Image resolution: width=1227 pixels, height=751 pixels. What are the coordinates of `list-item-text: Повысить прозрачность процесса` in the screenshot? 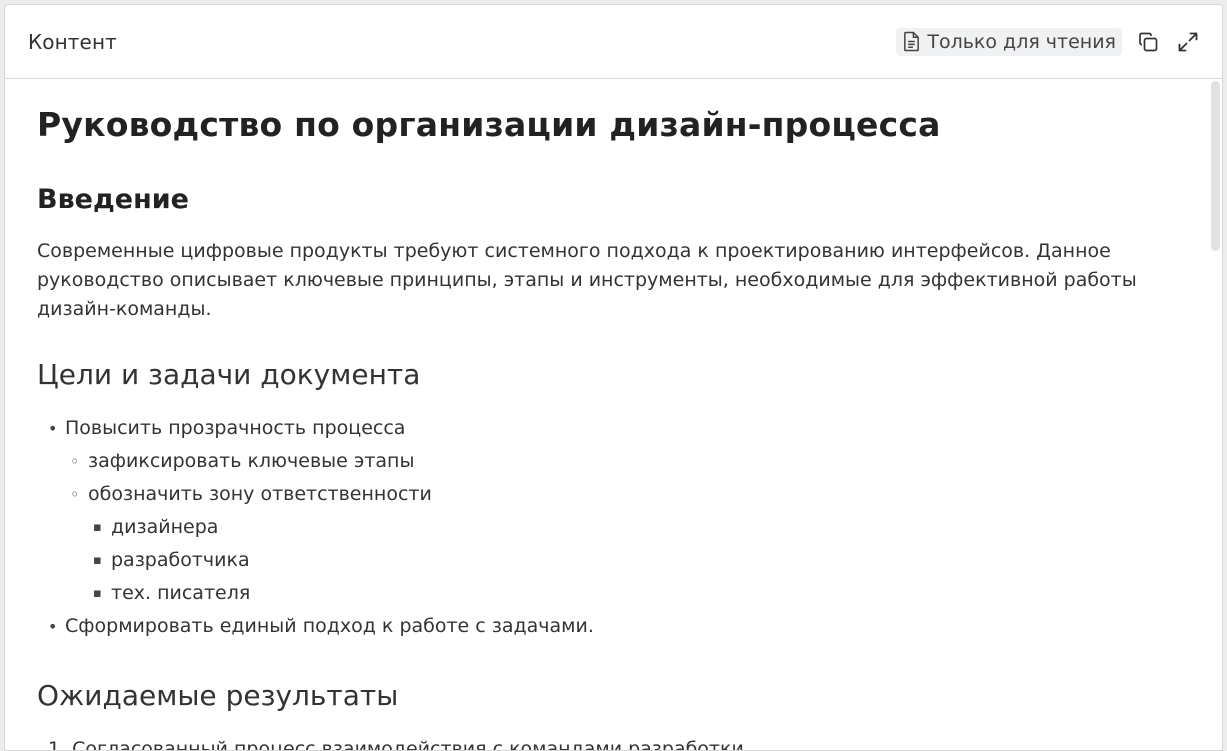 It's located at (235, 428).